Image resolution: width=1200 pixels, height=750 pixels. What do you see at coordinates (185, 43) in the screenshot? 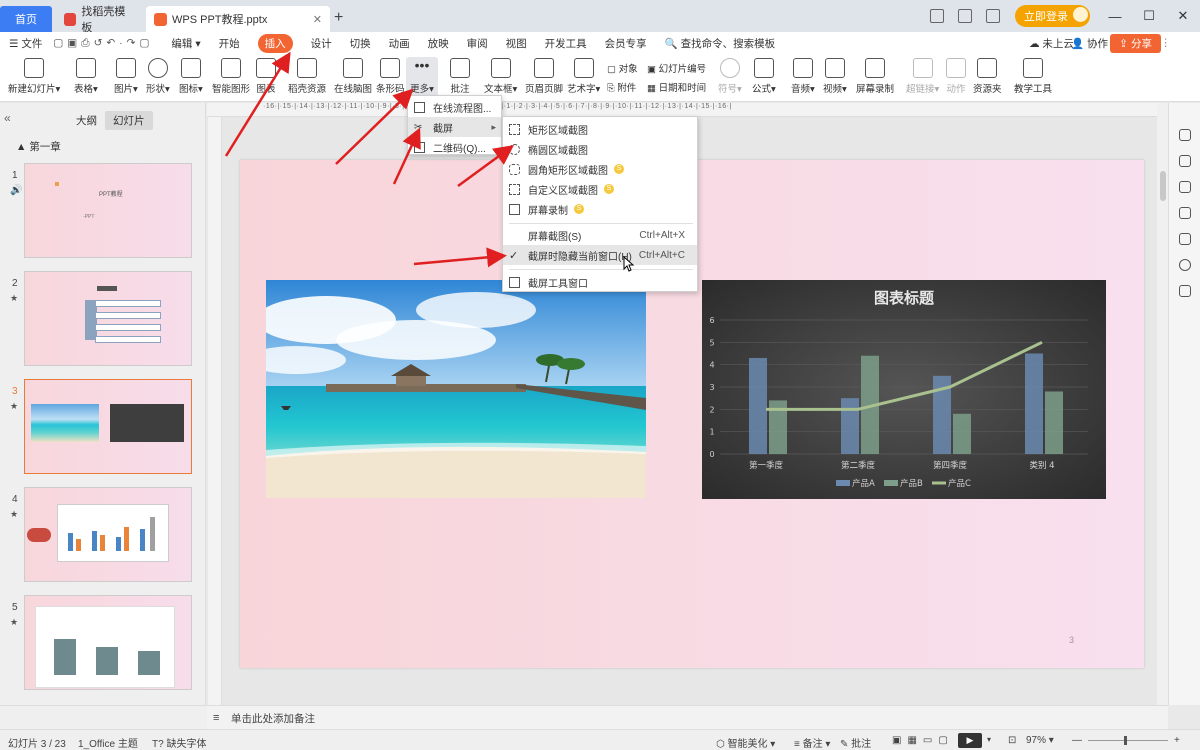
I see `menu-edit: 编辑 ▾` at bounding box center [185, 43].